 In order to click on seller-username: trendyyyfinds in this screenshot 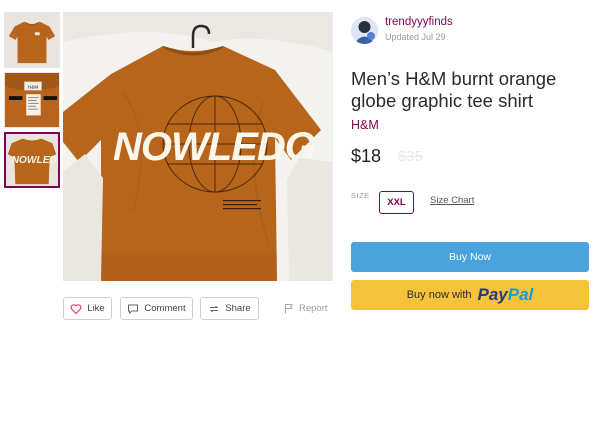, I will do `click(419, 22)`.